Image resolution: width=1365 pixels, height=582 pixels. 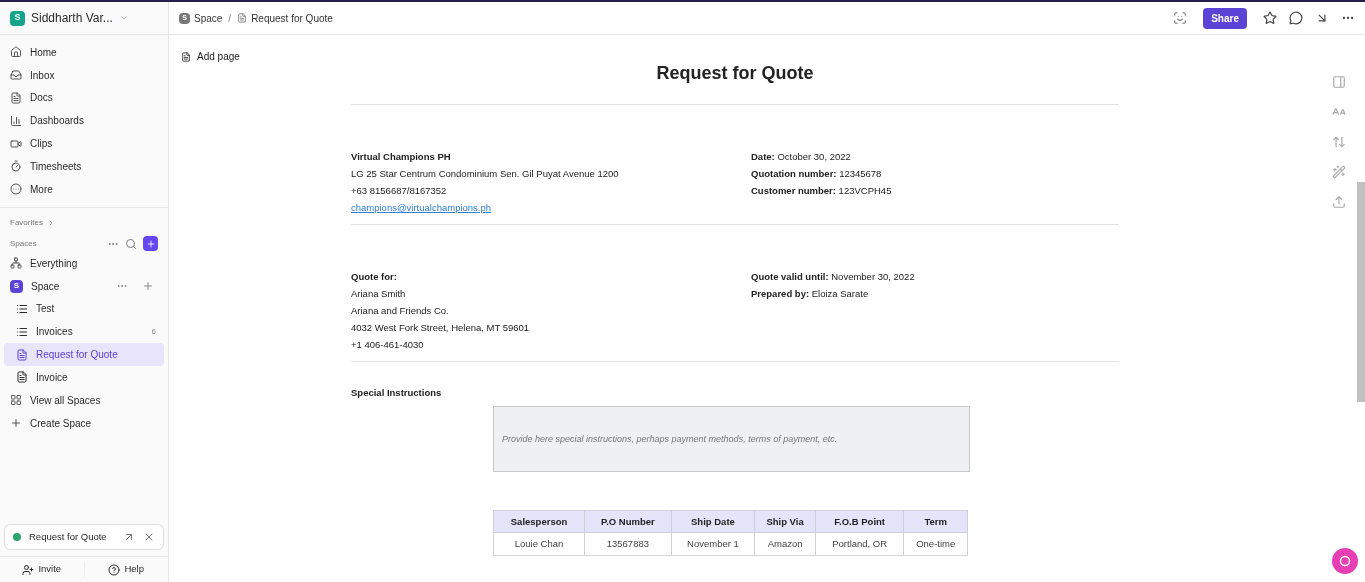 What do you see at coordinates (129, 537) in the screenshot?
I see `arrow-up-right-icon` at bounding box center [129, 537].